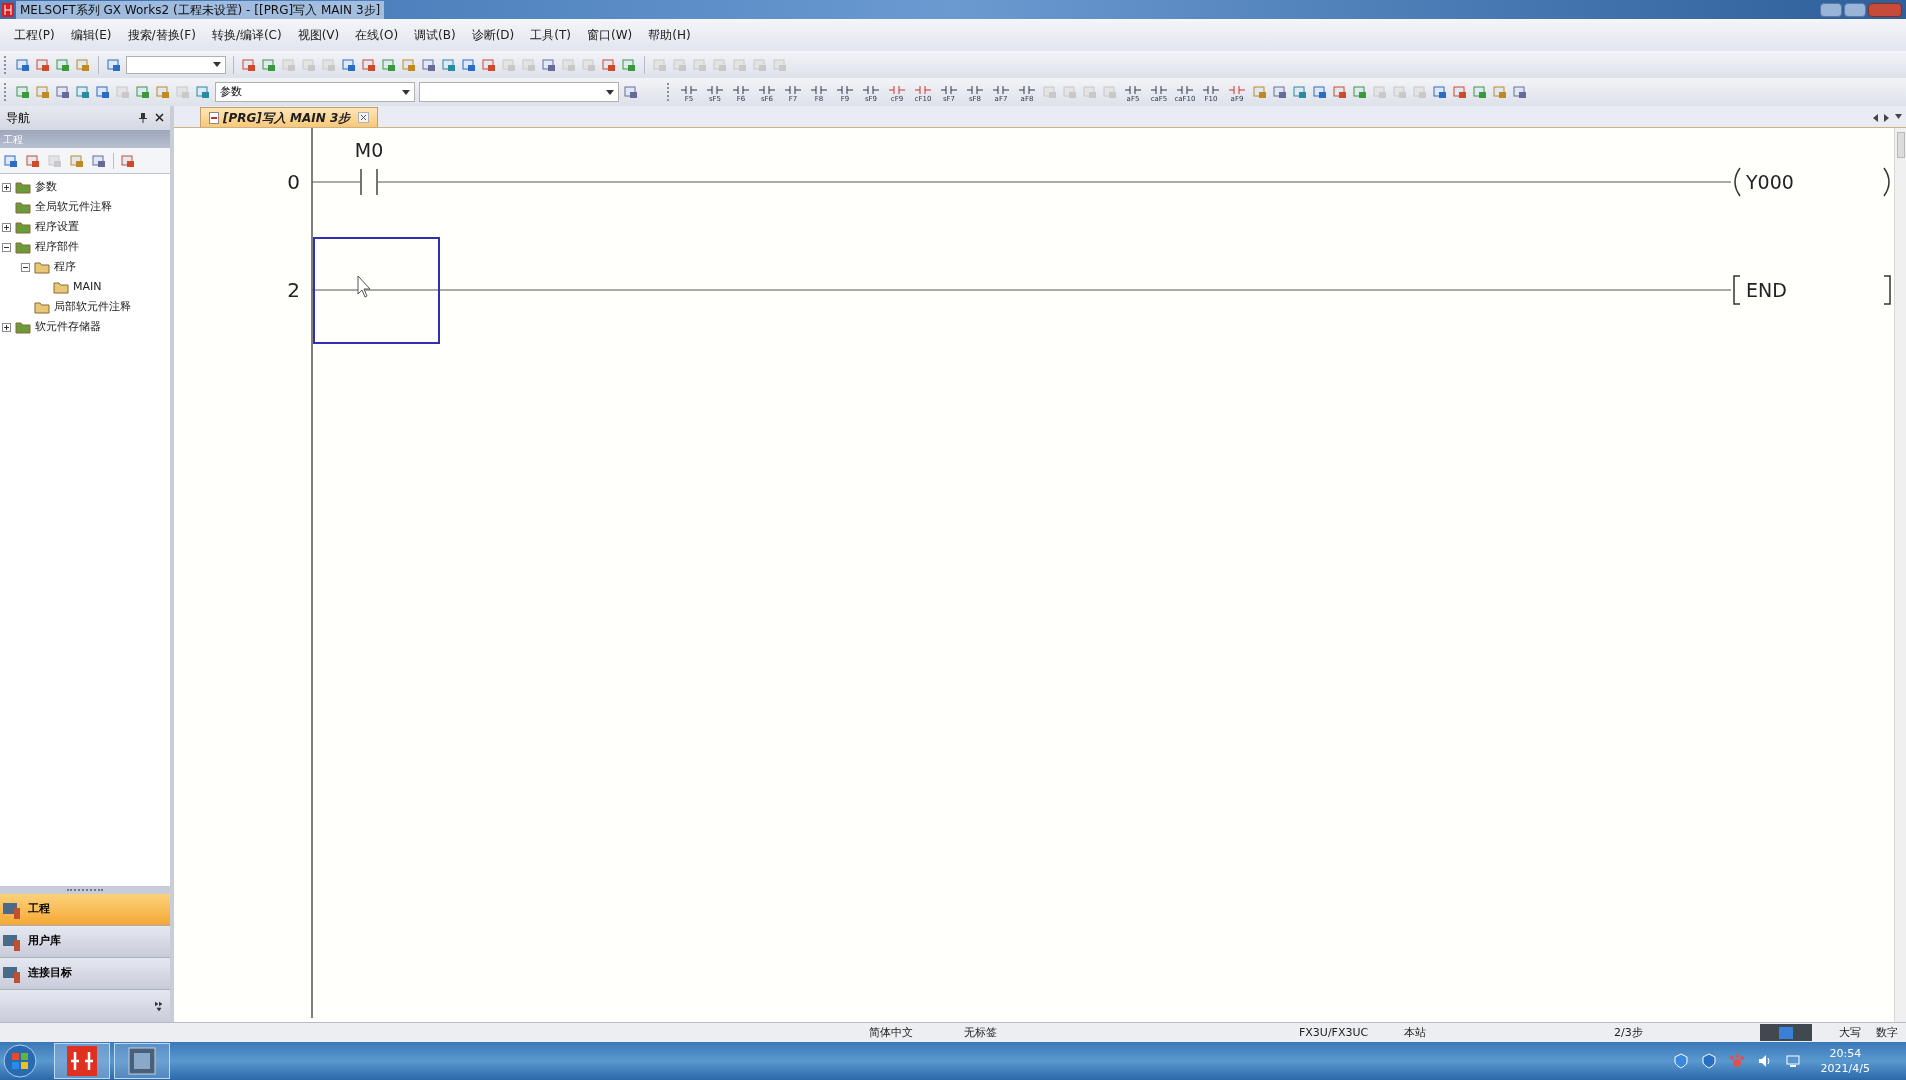  Describe the element at coordinates (73, 207) in the screenshot. I see `tree-item: 全局软元件注释` at that location.